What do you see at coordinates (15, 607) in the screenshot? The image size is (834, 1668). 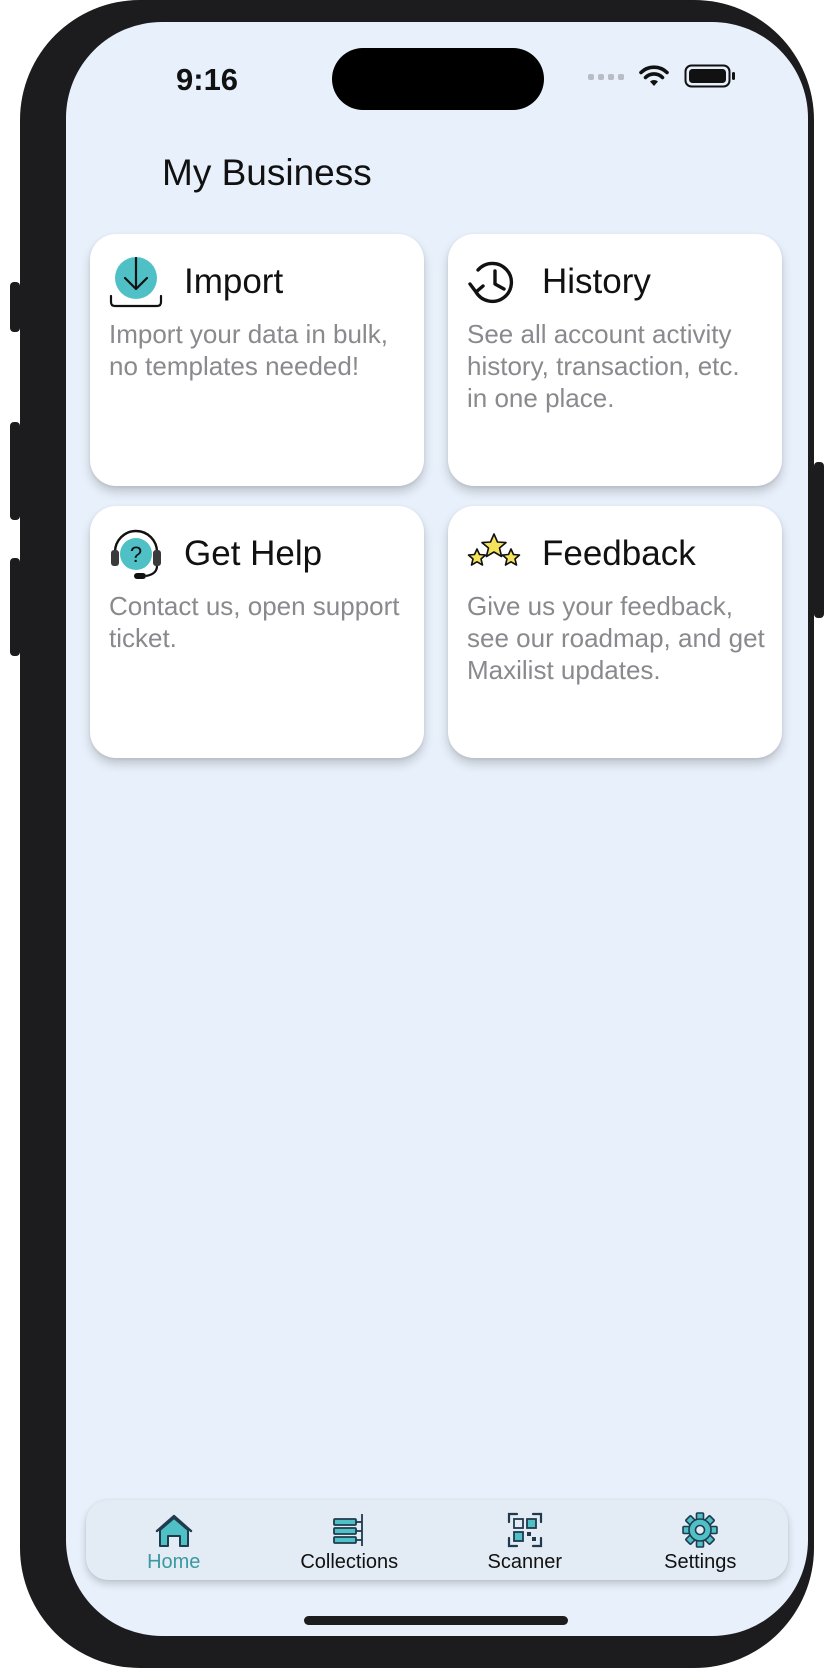 I see `volume-down-button` at bounding box center [15, 607].